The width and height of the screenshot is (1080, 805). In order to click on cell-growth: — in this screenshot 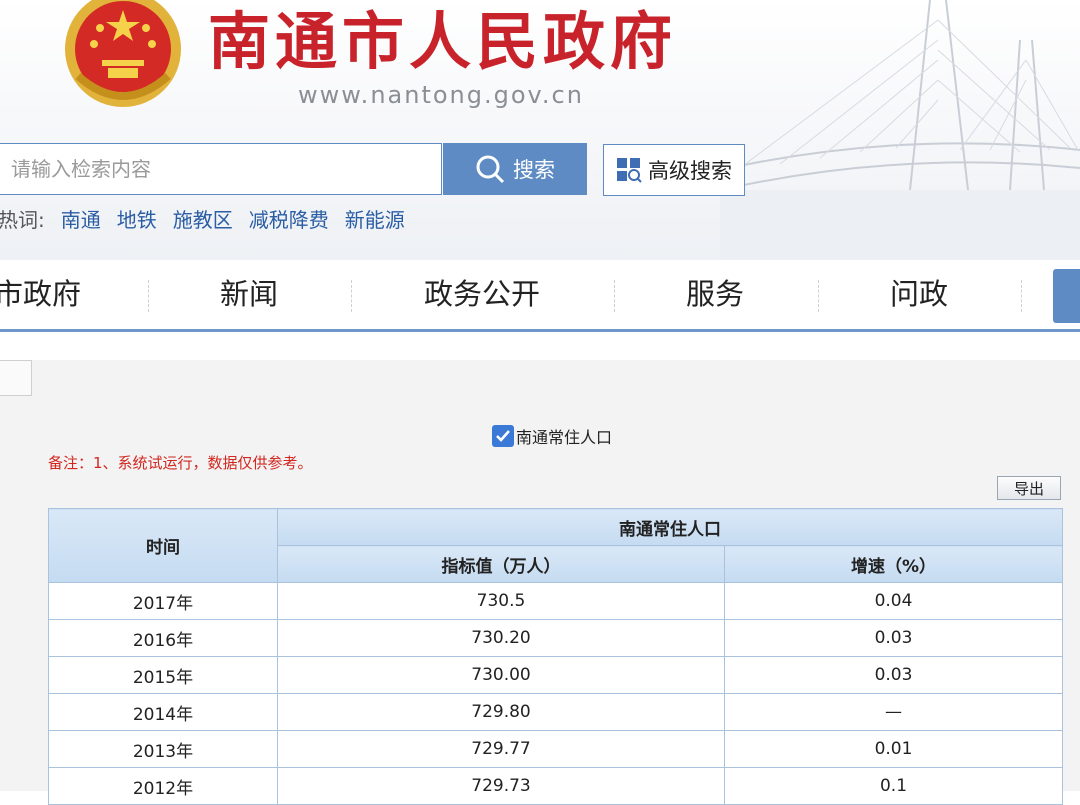, I will do `click(893, 712)`.